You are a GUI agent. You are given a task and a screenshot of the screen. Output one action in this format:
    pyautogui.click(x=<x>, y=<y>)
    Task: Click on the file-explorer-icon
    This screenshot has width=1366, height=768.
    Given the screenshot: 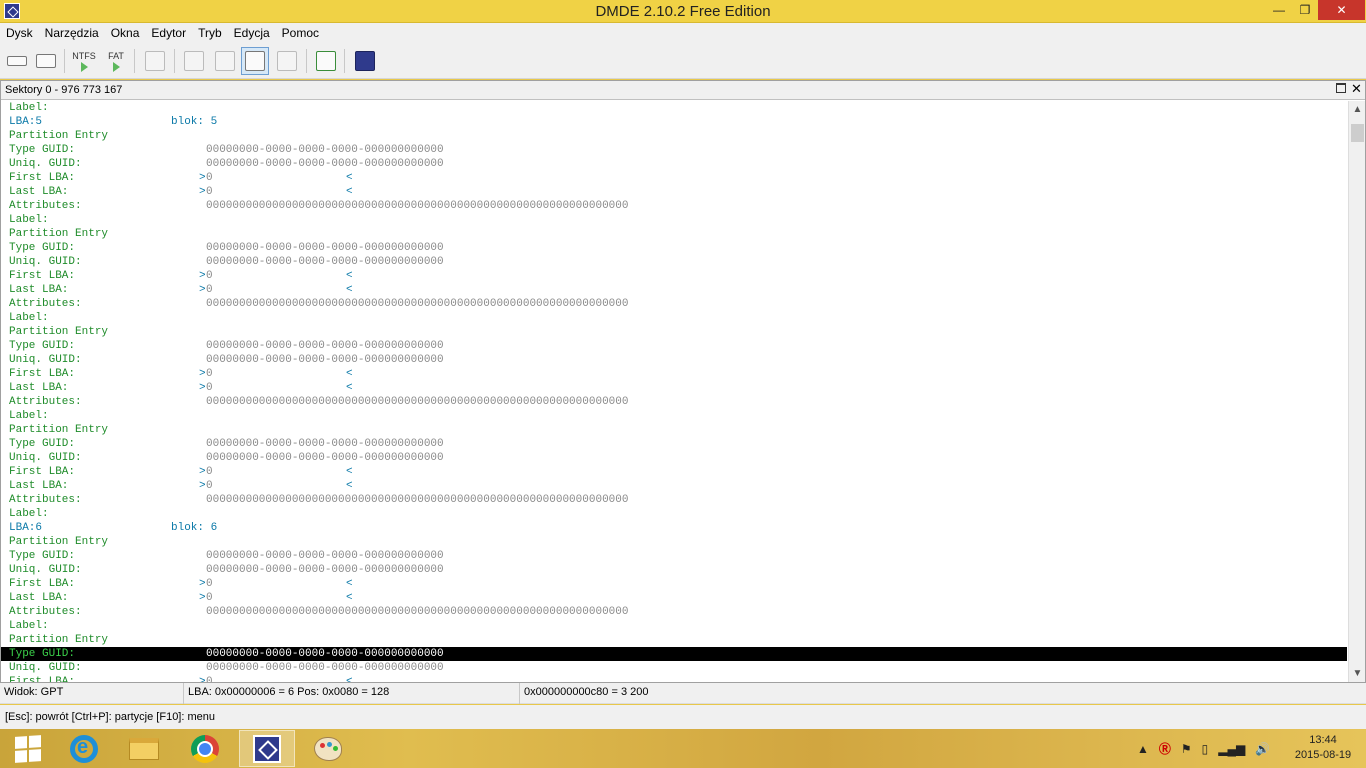 What is the action you would take?
    pyautogui.click(x=144, y=748)
    